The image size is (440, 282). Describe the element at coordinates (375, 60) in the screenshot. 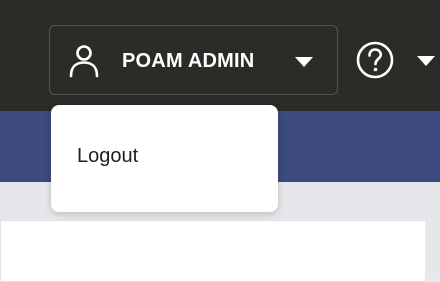

I see `help-icon` at that location.